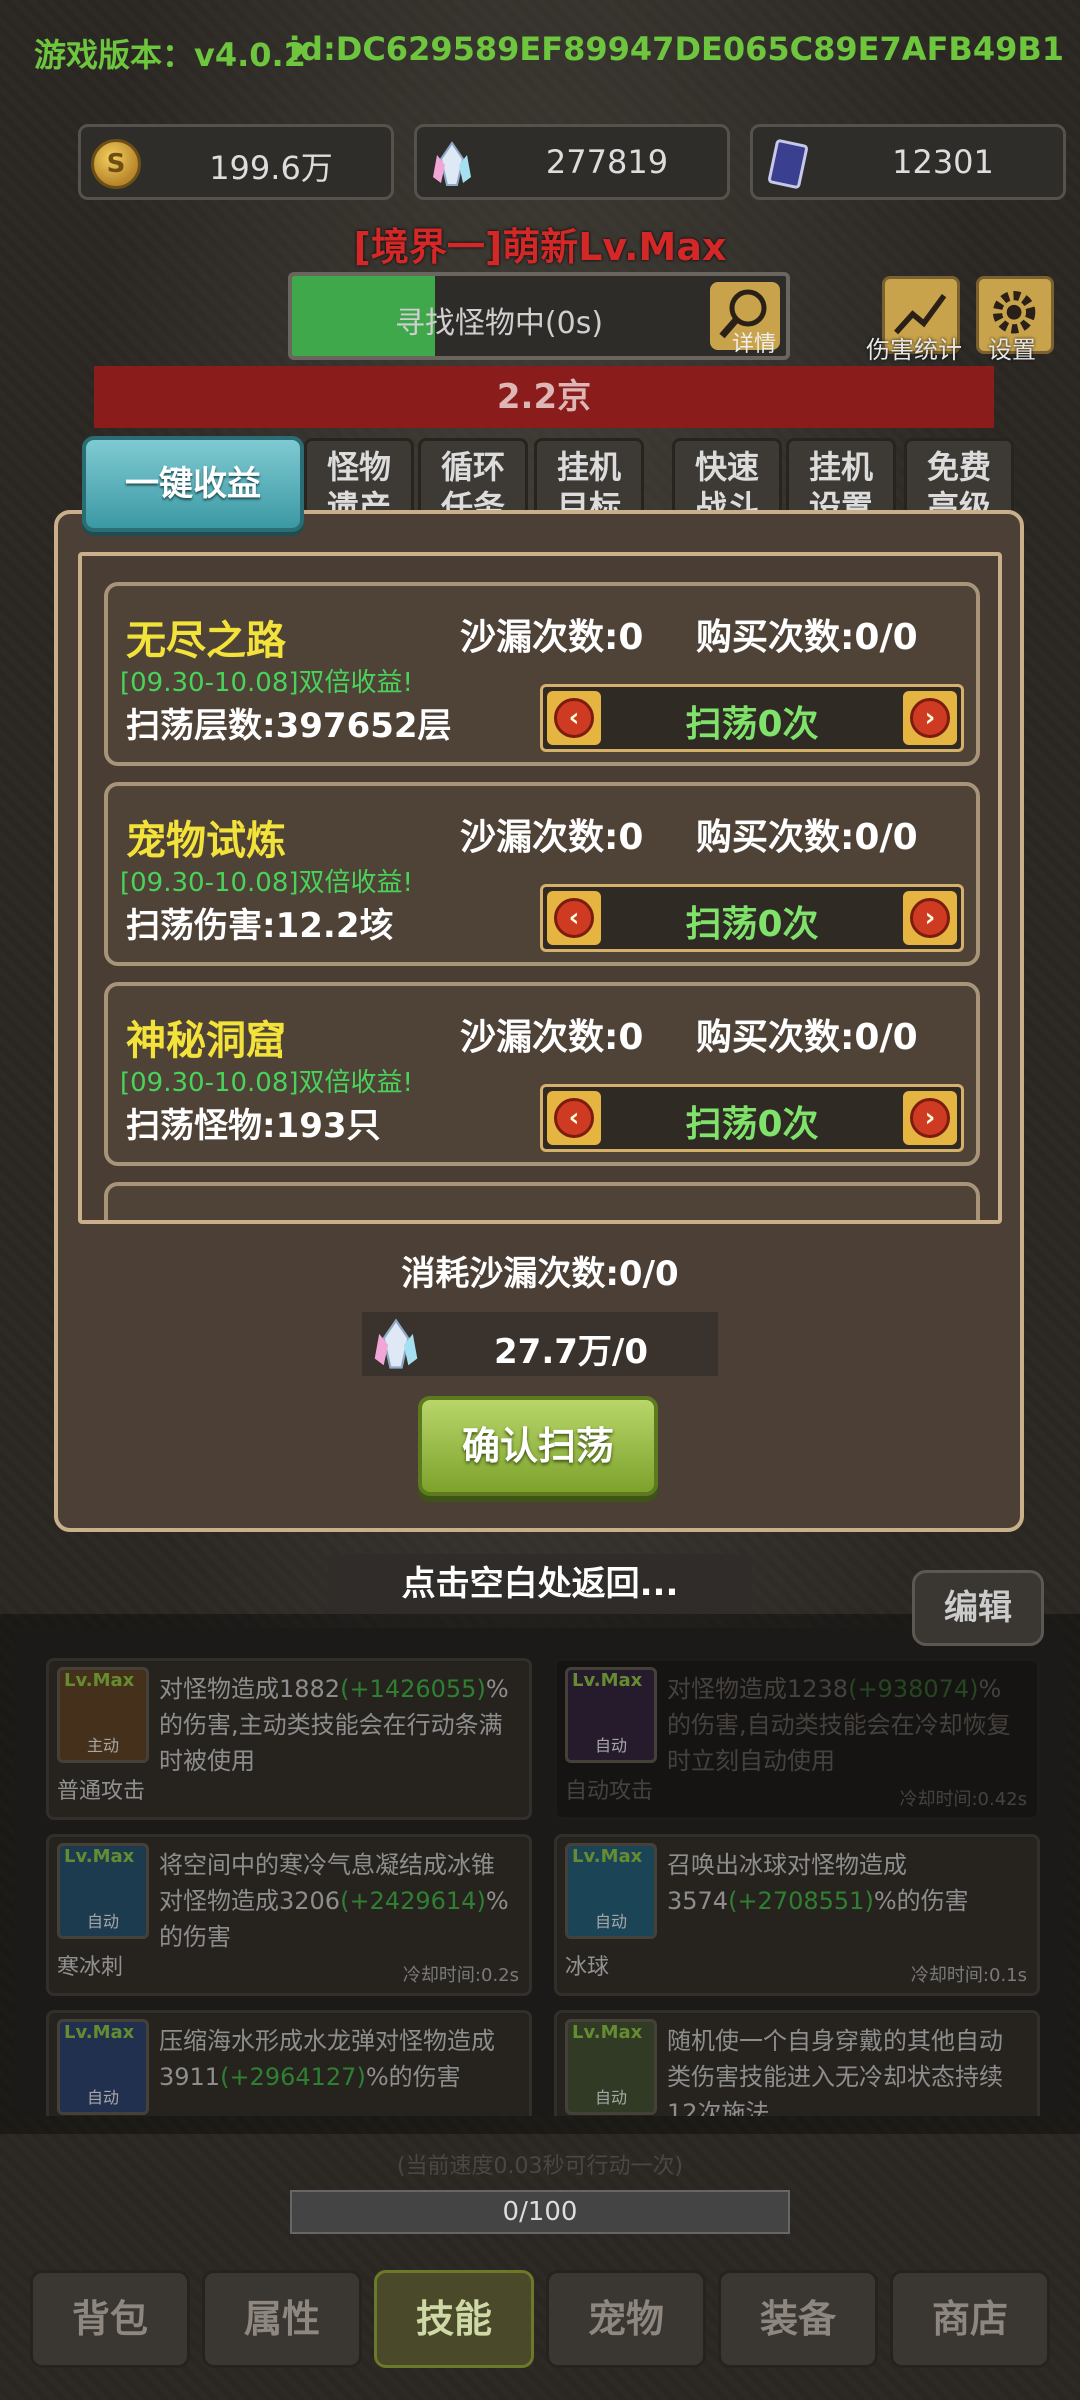  I want to click on nav-pets: 宠物, so click(626, 2319).